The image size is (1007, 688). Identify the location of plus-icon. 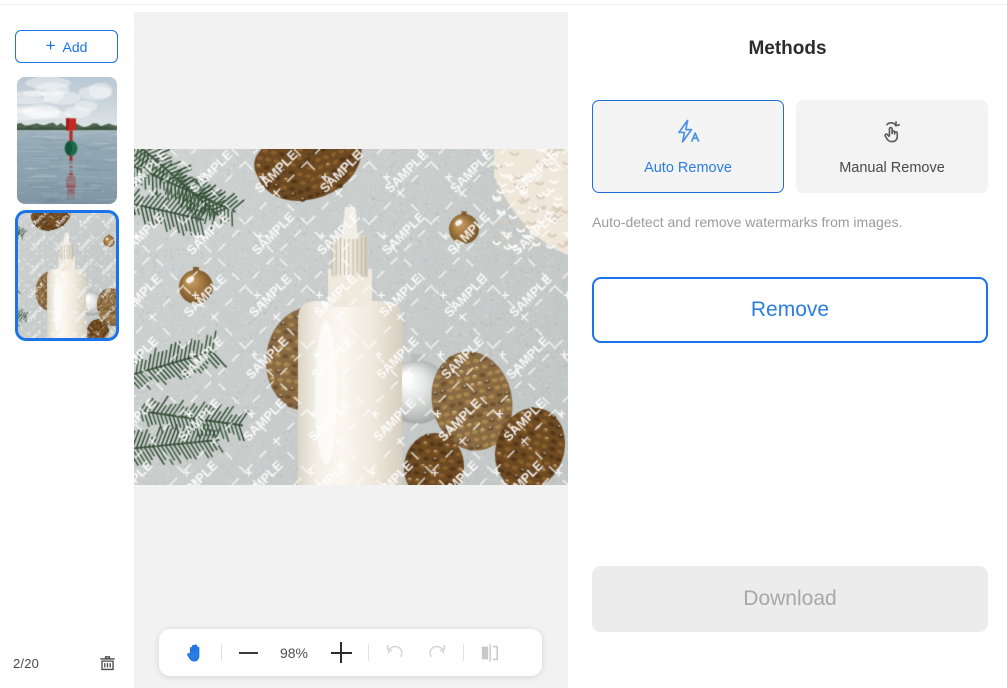
(341, 652).